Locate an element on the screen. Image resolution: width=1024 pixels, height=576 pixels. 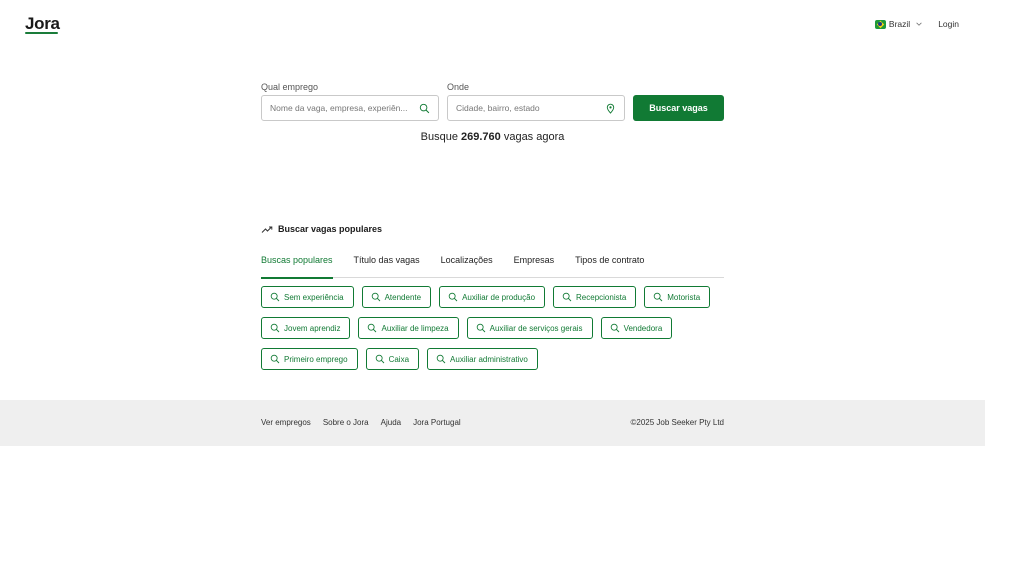
chip-label: Auxiliar de serviços gerais is located at coordinates (536, 328).